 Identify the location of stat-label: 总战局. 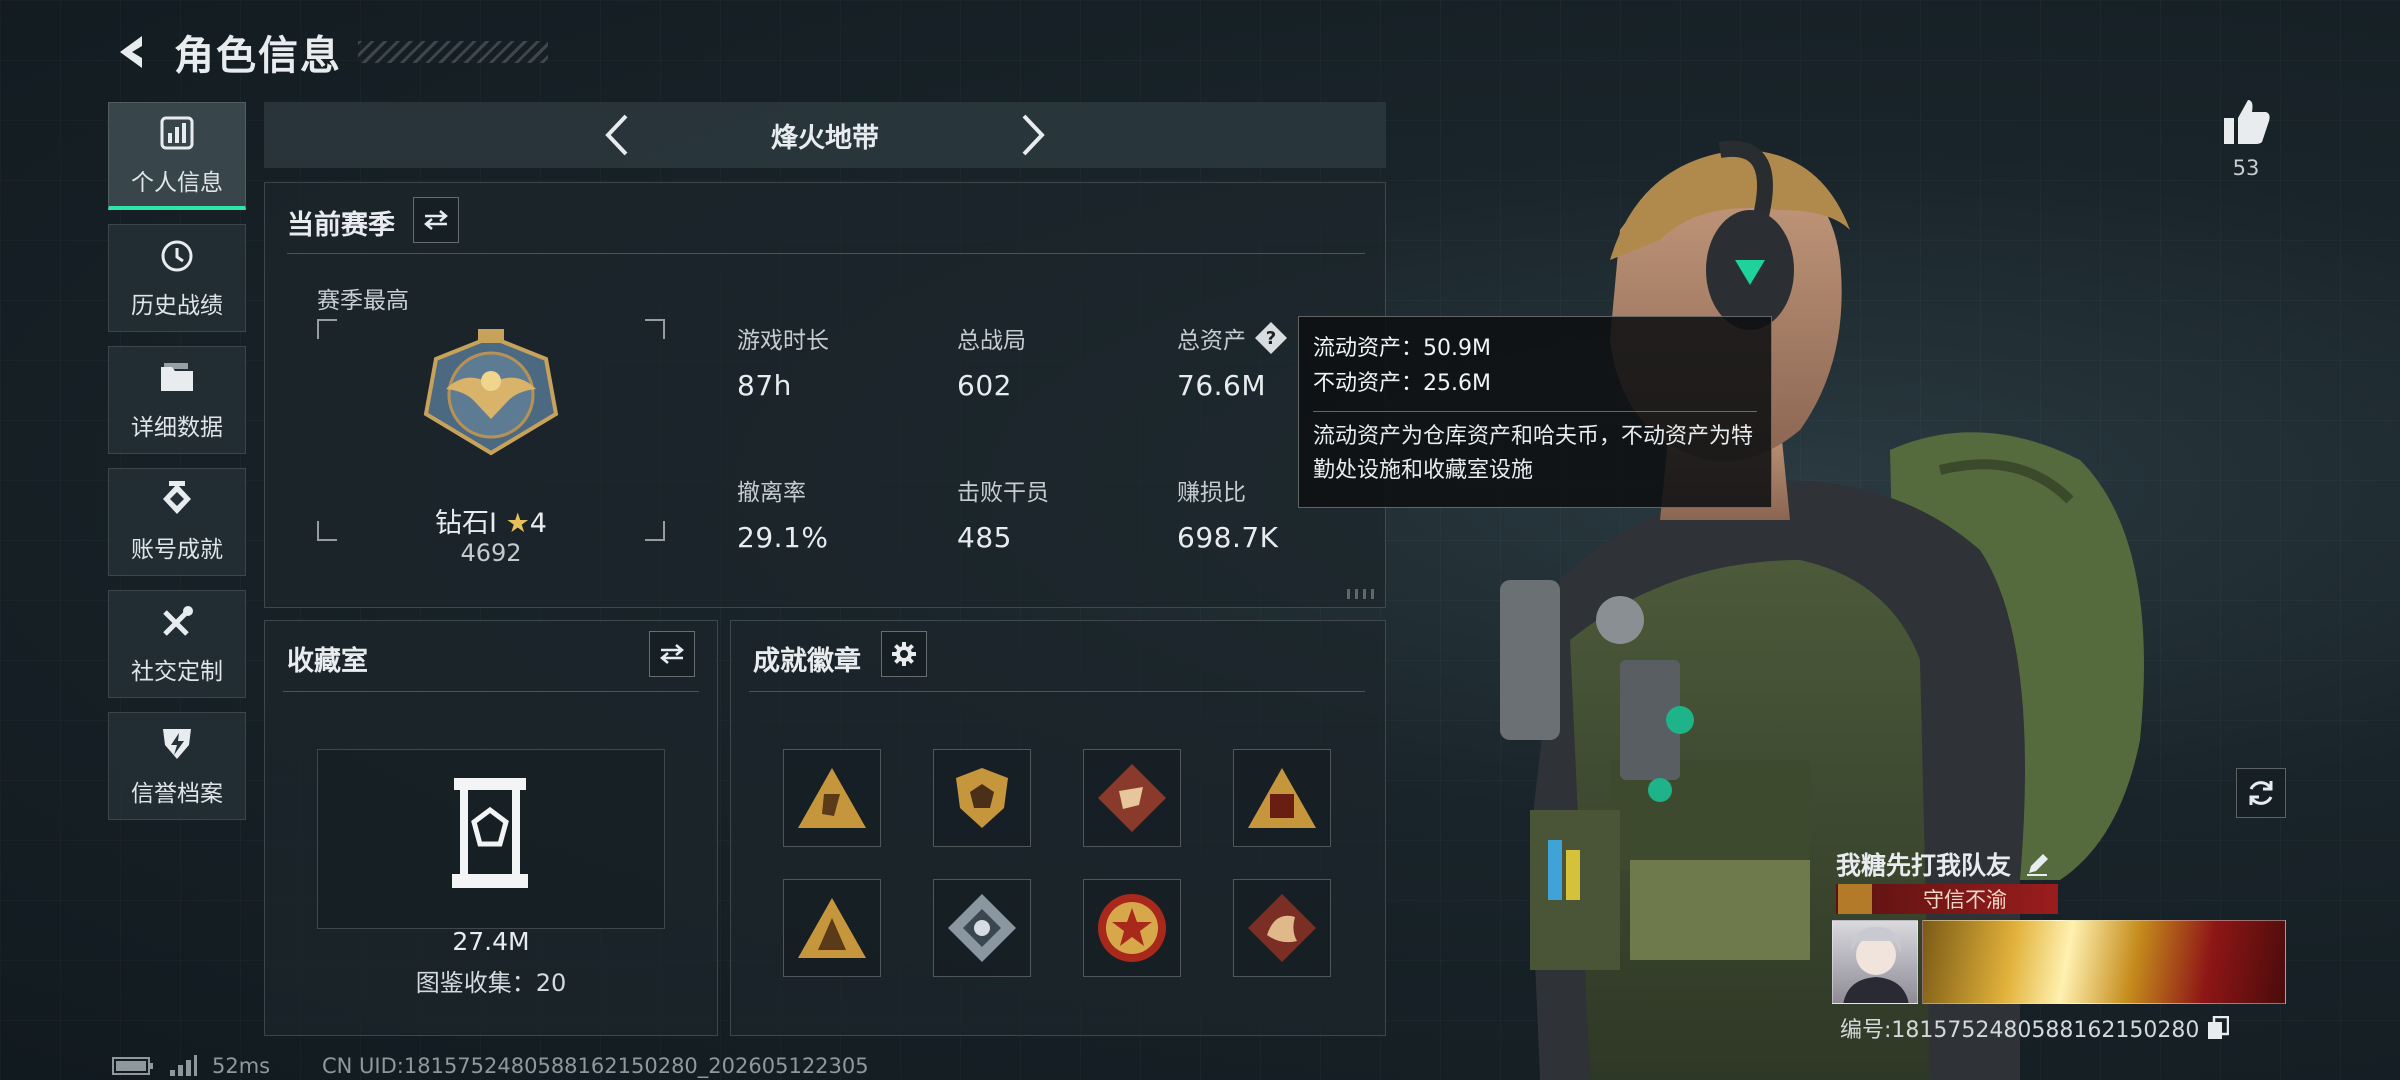
(991, 341).